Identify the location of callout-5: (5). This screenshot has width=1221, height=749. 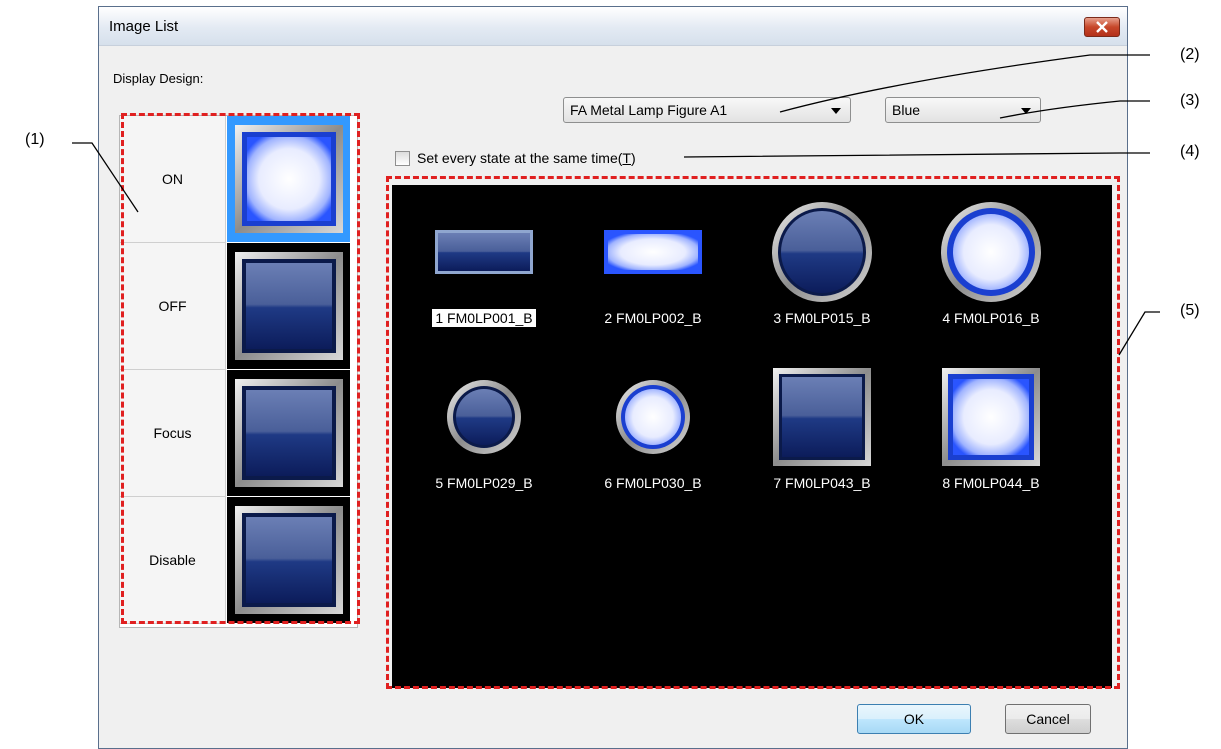
(1190, 310).